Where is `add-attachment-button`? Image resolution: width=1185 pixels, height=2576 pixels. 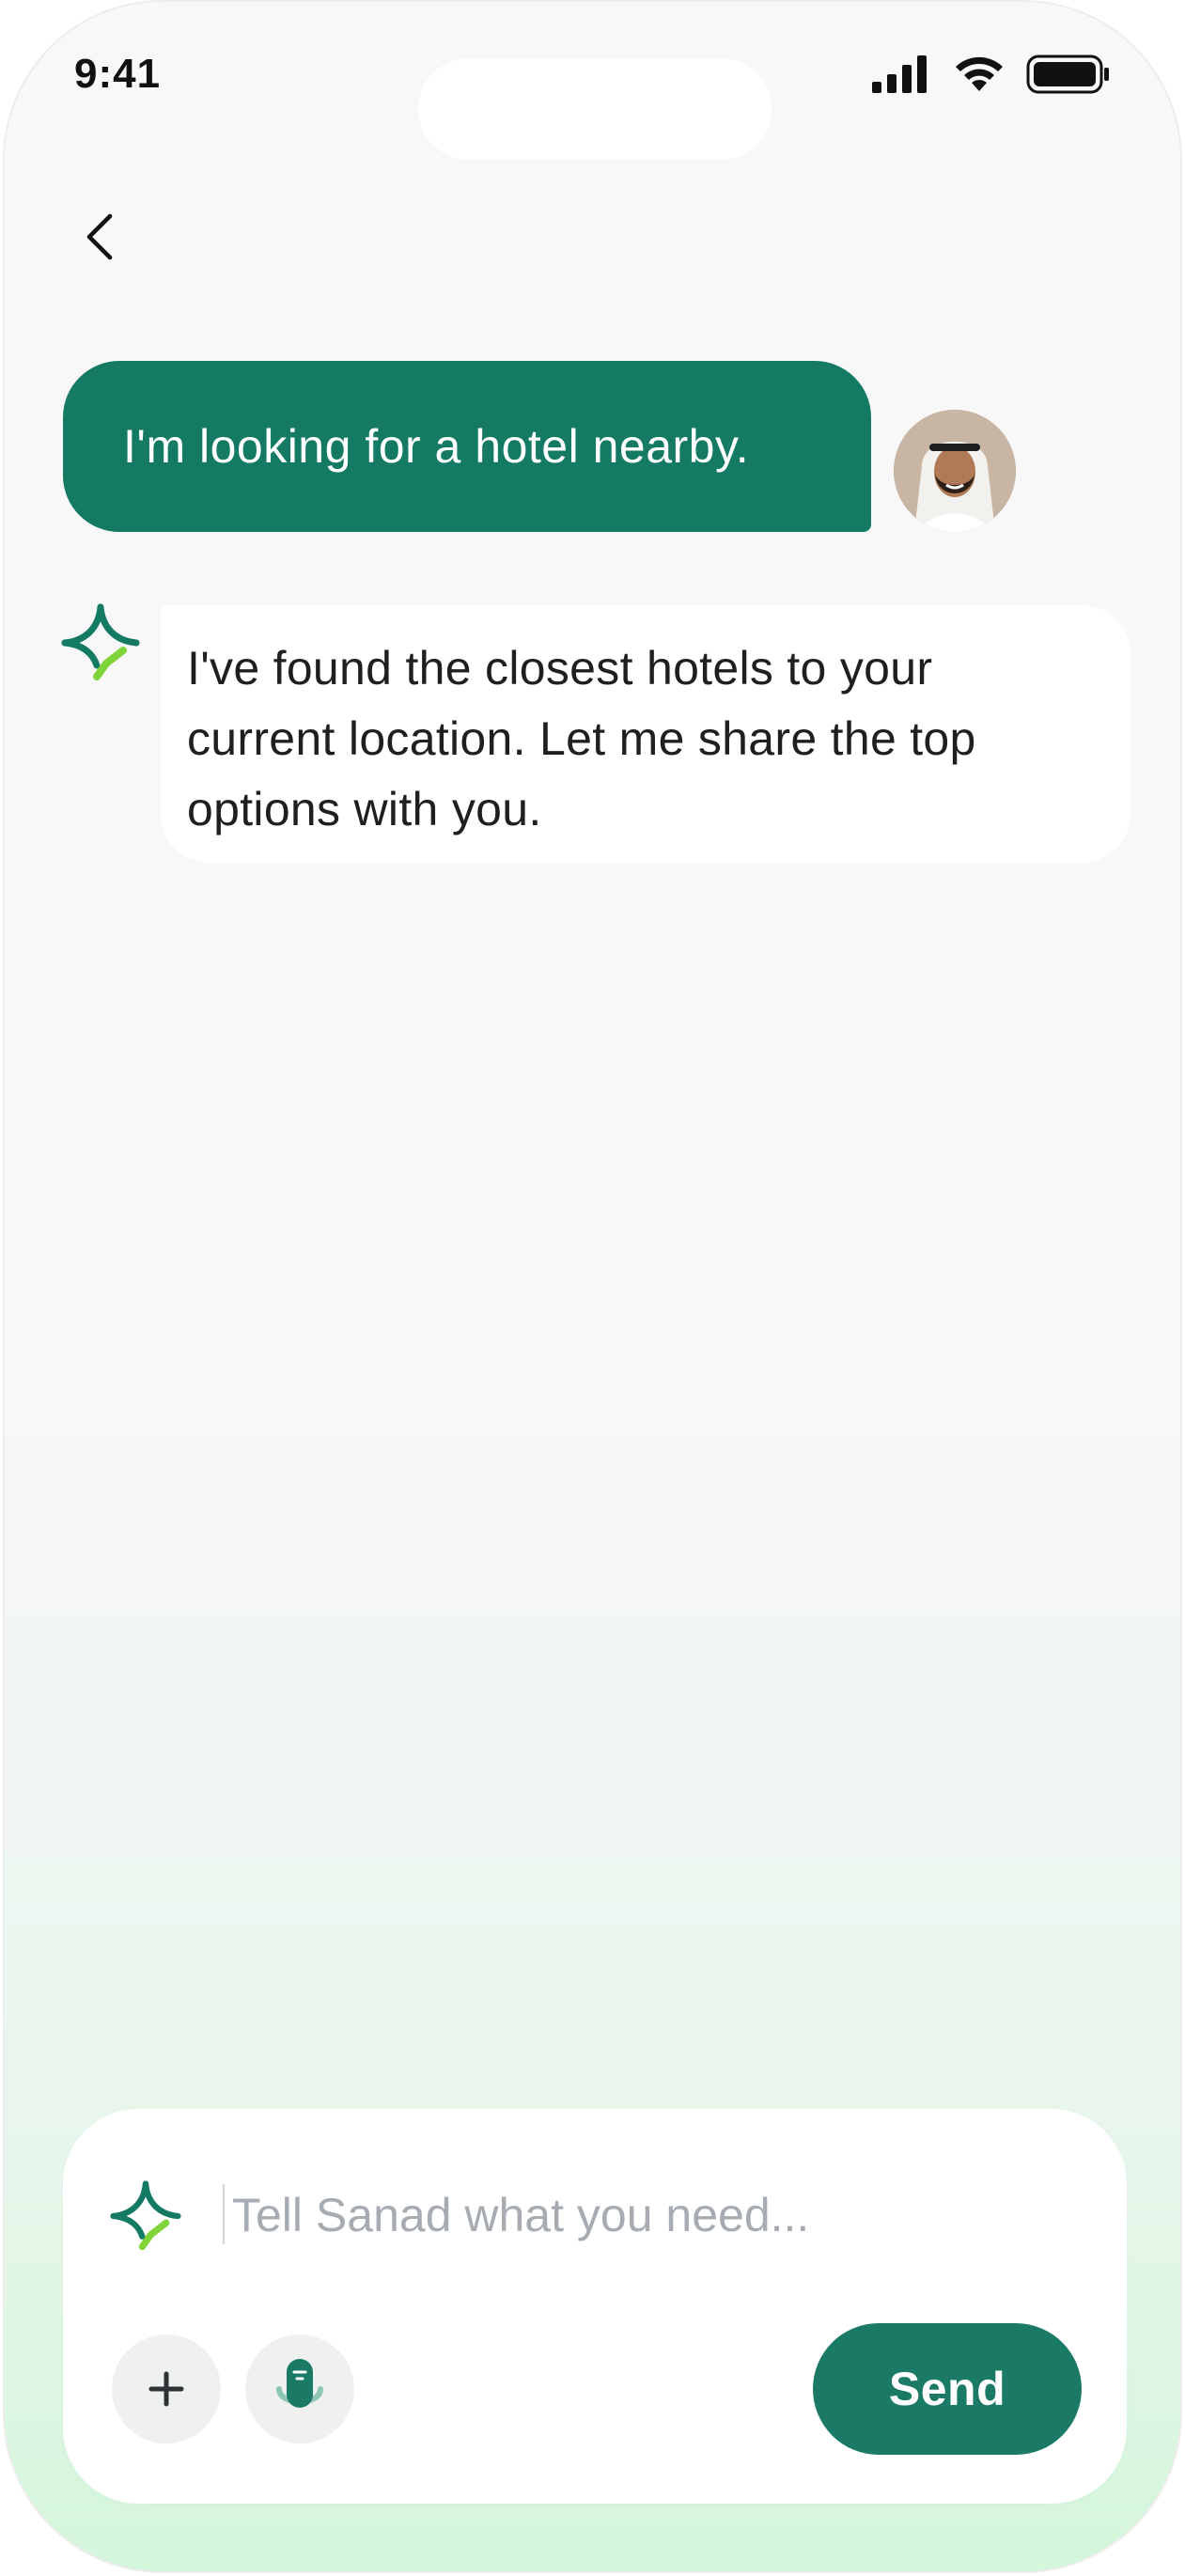 add-attachment-button is located at coordinates (166, 2388).